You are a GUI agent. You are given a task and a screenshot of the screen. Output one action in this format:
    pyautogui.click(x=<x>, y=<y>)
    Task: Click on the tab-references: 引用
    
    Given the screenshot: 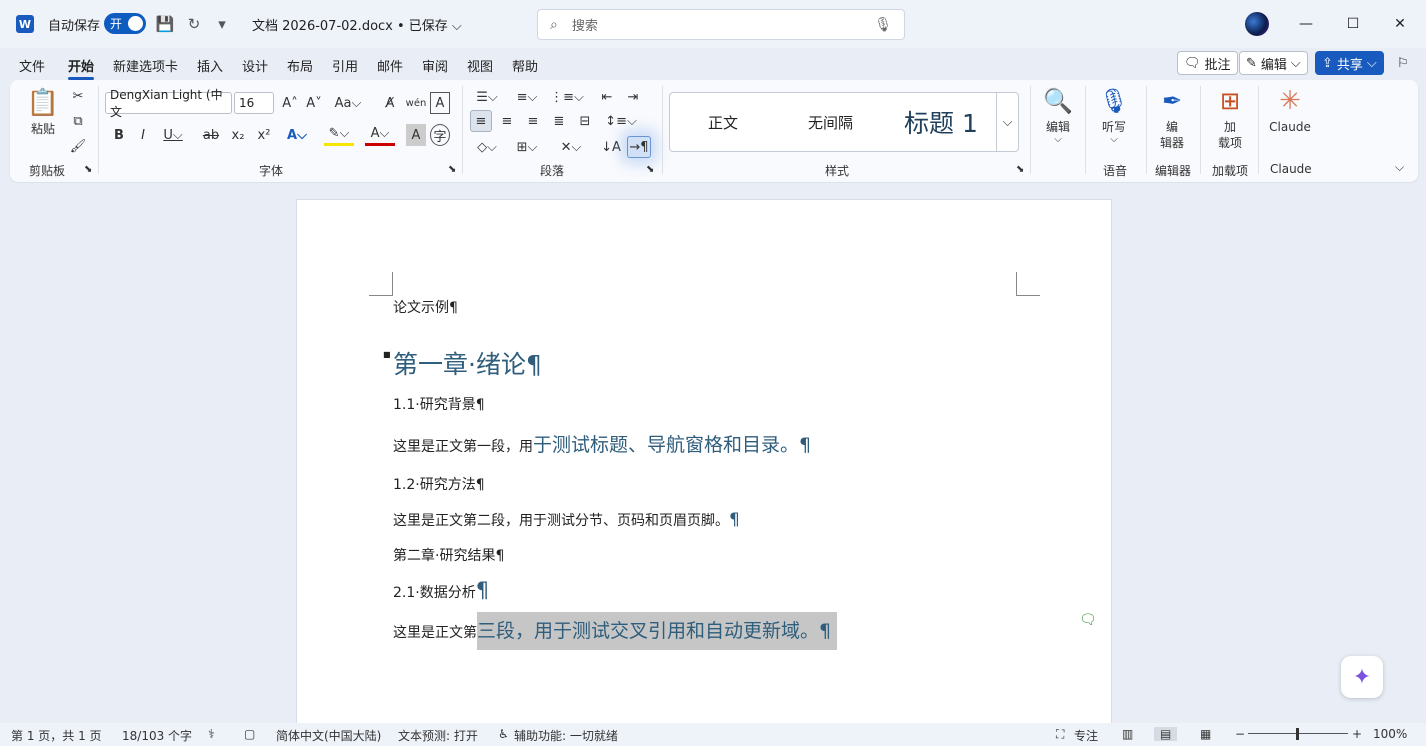 What is the action you would take?
    pyautogui.click(x=345, y=65)
    